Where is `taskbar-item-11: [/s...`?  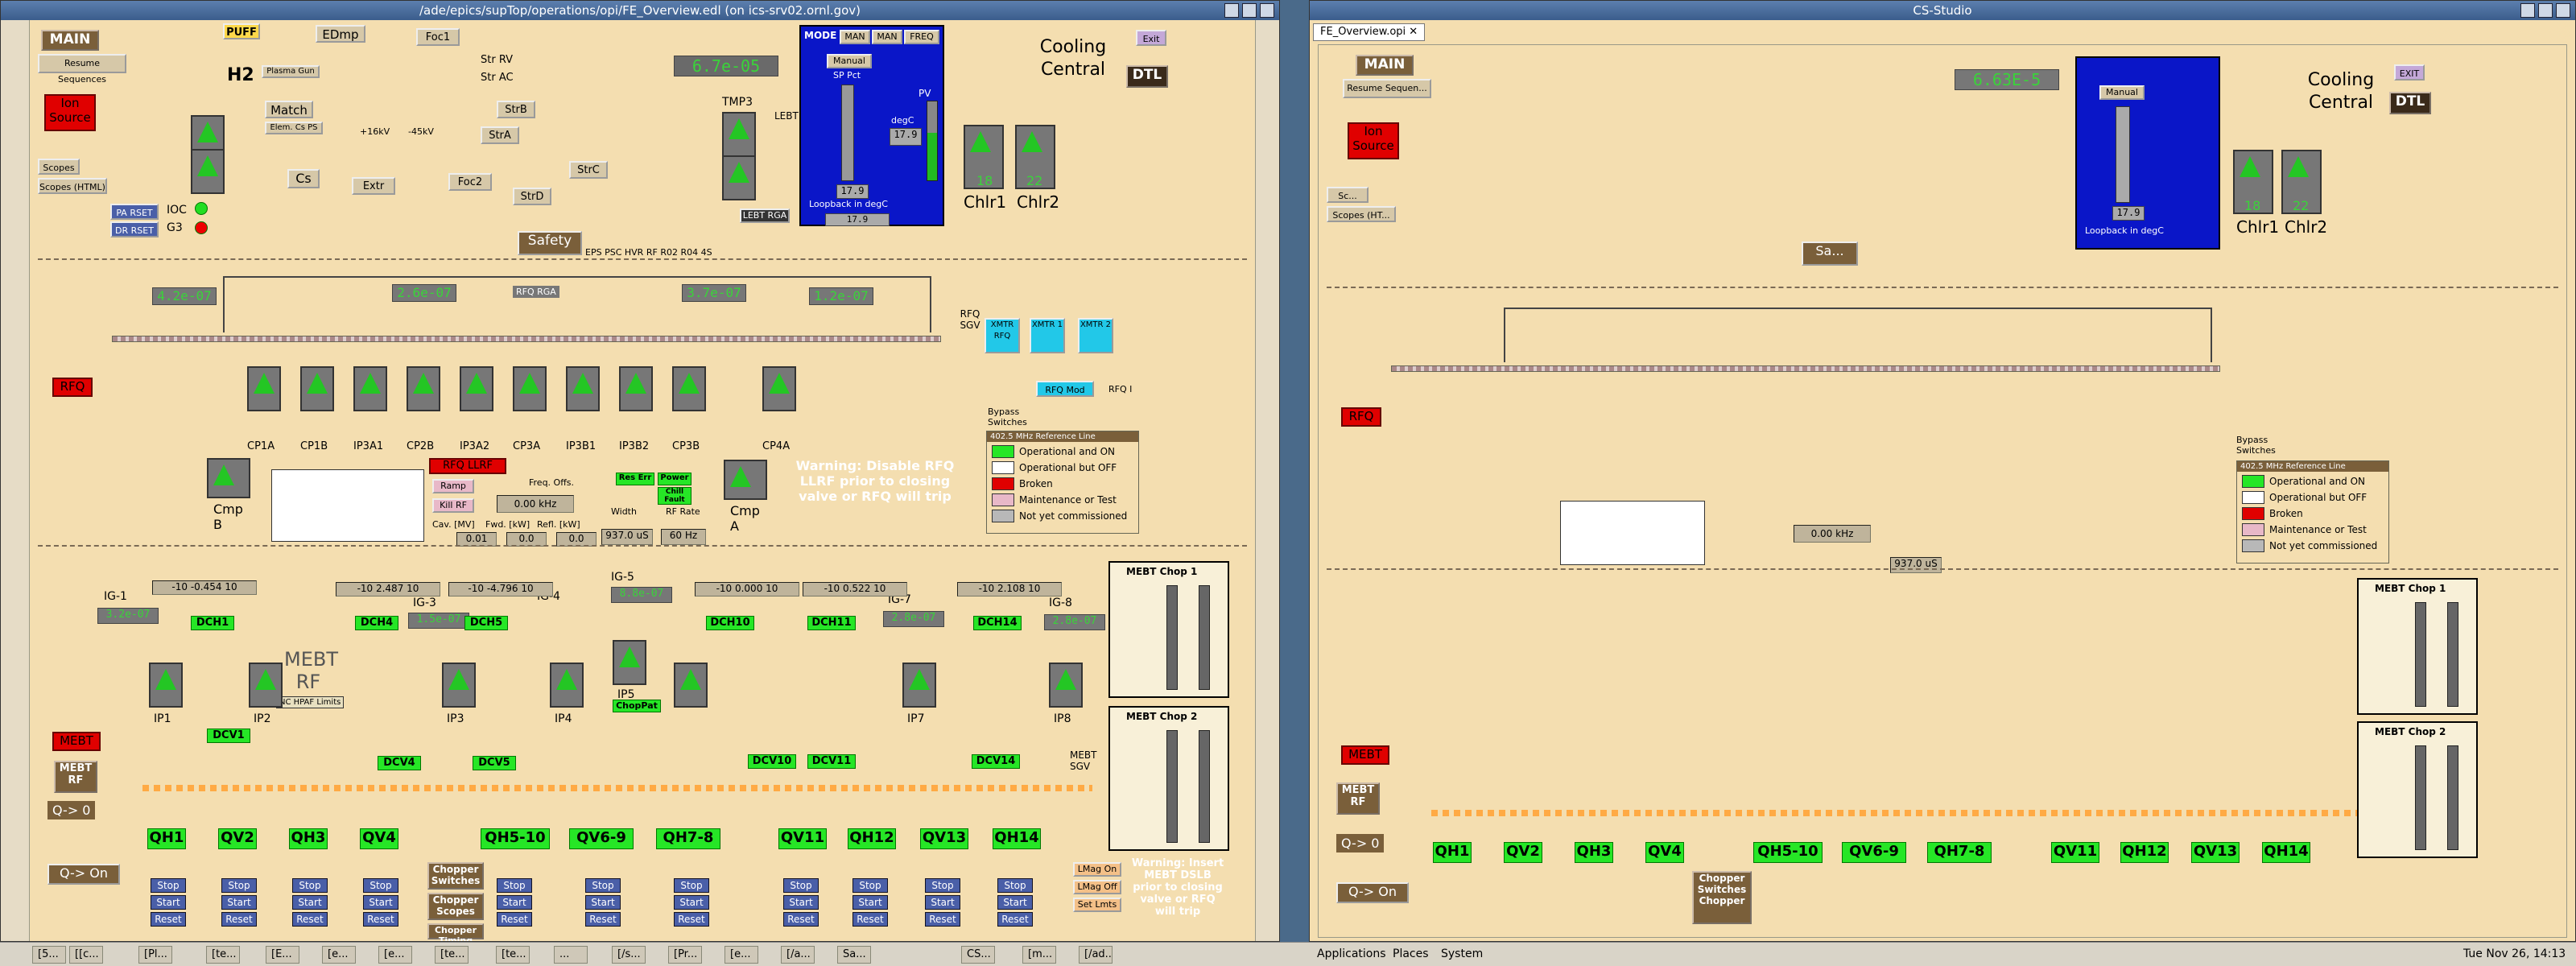
taskbar-item-11: [/s... is located at coordinates (629, 955).